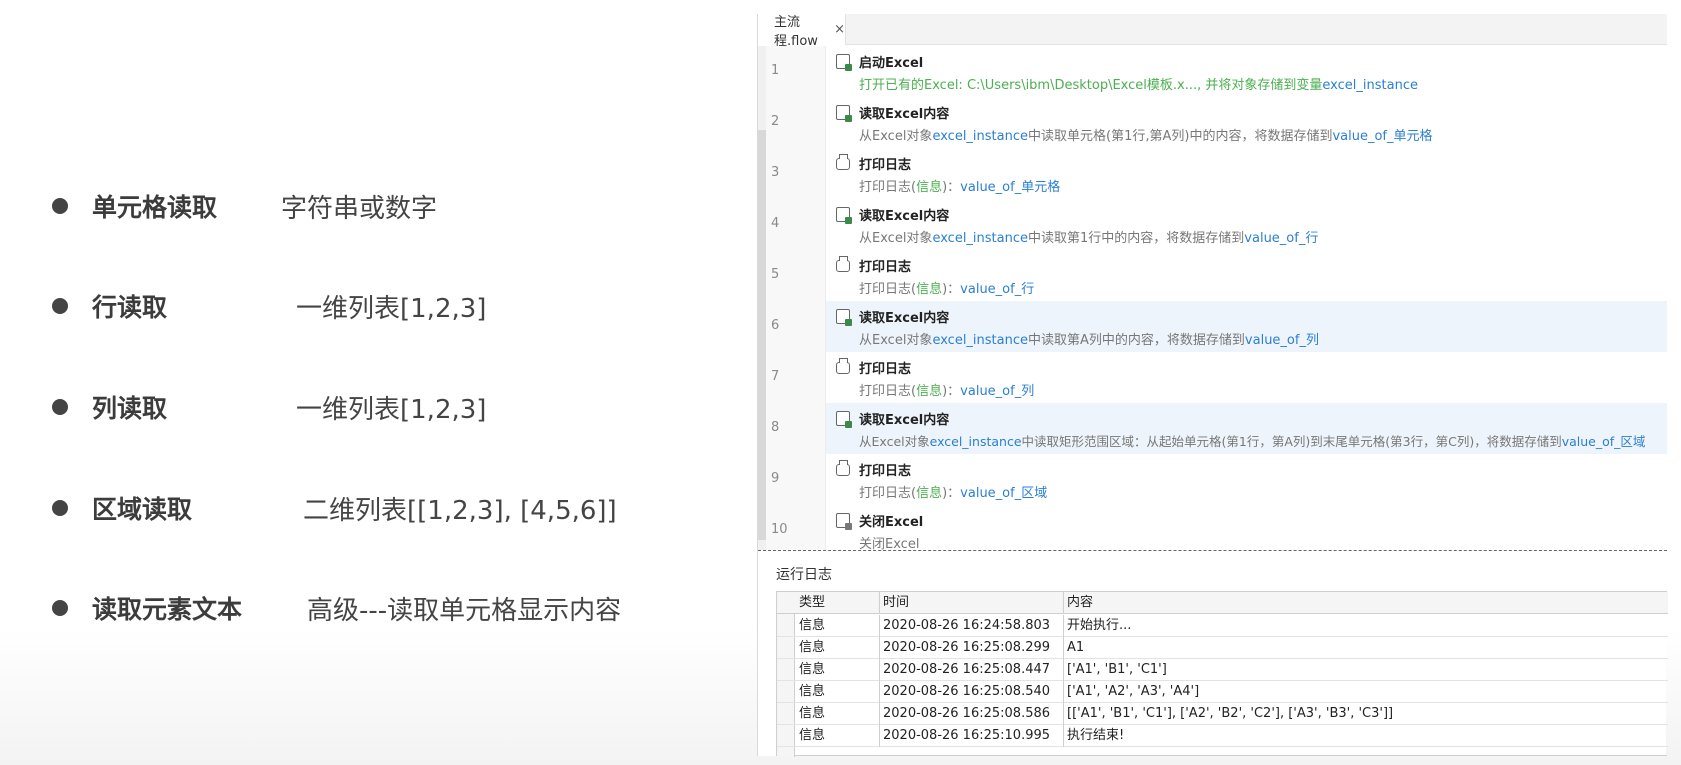 The image size is (1681, 765). What do you see at coordinates (464, 611) in the screenshot?
I see `bullet-desc: 高级---读取单元格显示内容` at bounding box center [464, 611].